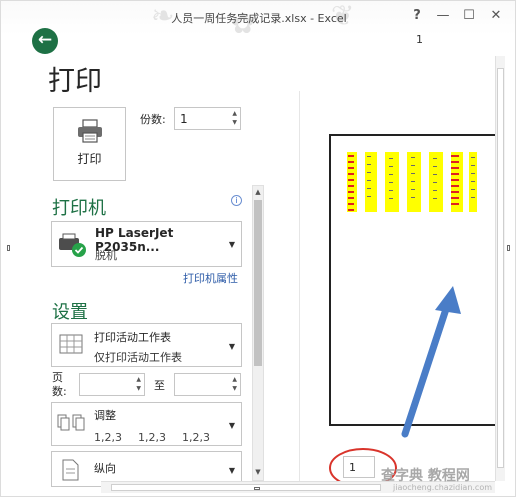  Describe the element at coordinates (258, 192) in the screenshot. I see `scroll-up-icon: ▲` at that location.